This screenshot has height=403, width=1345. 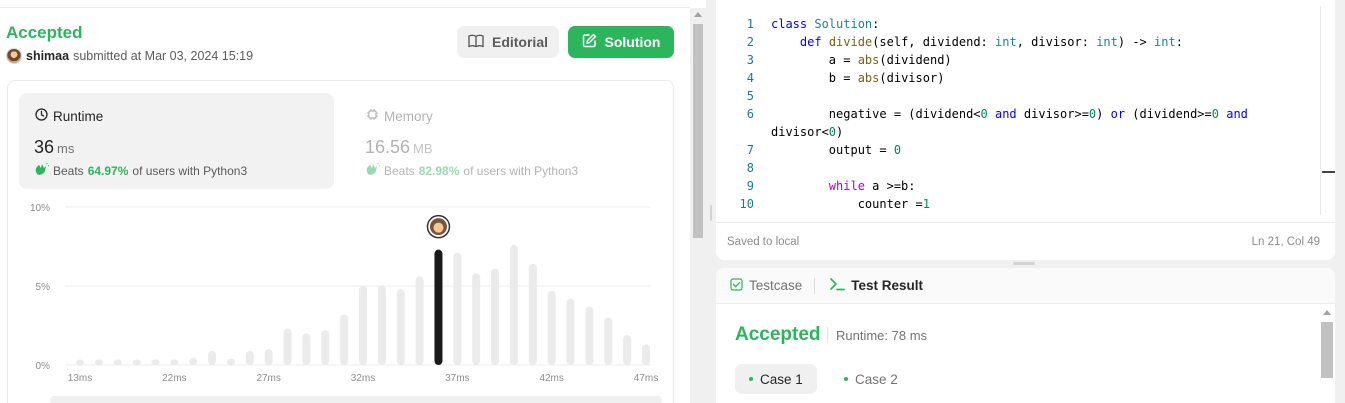 What do you see at coordinates (439, 171) in the screenshot?
I see `memory-beats-percent: 82.98%` at bounding box center [439, 171].